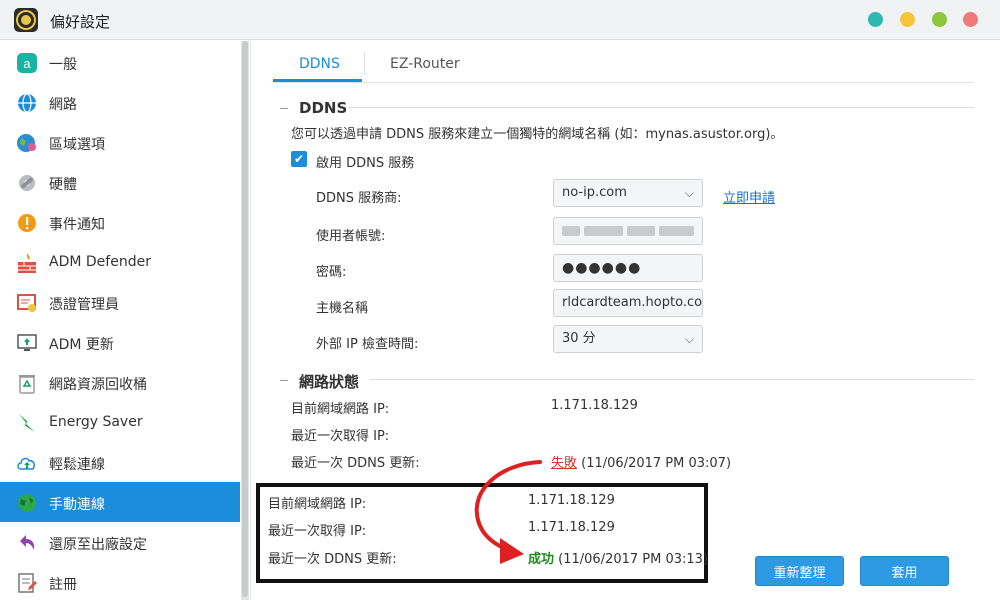 This screenshot has height=600, width=1000. Describe the element at coordinates (77, 505) in the screenshot. I see `sidebar-item-label: 手動連線` at that location.